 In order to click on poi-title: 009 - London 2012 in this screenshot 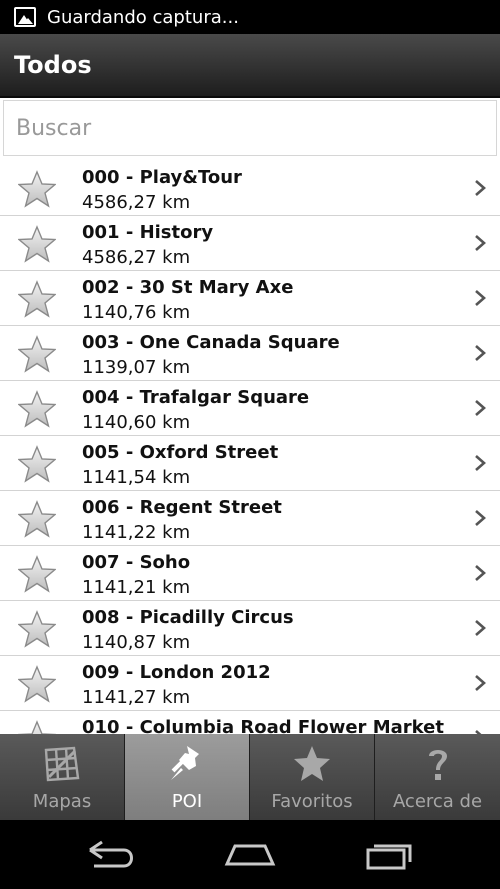, I will do `click(176, 672)`.